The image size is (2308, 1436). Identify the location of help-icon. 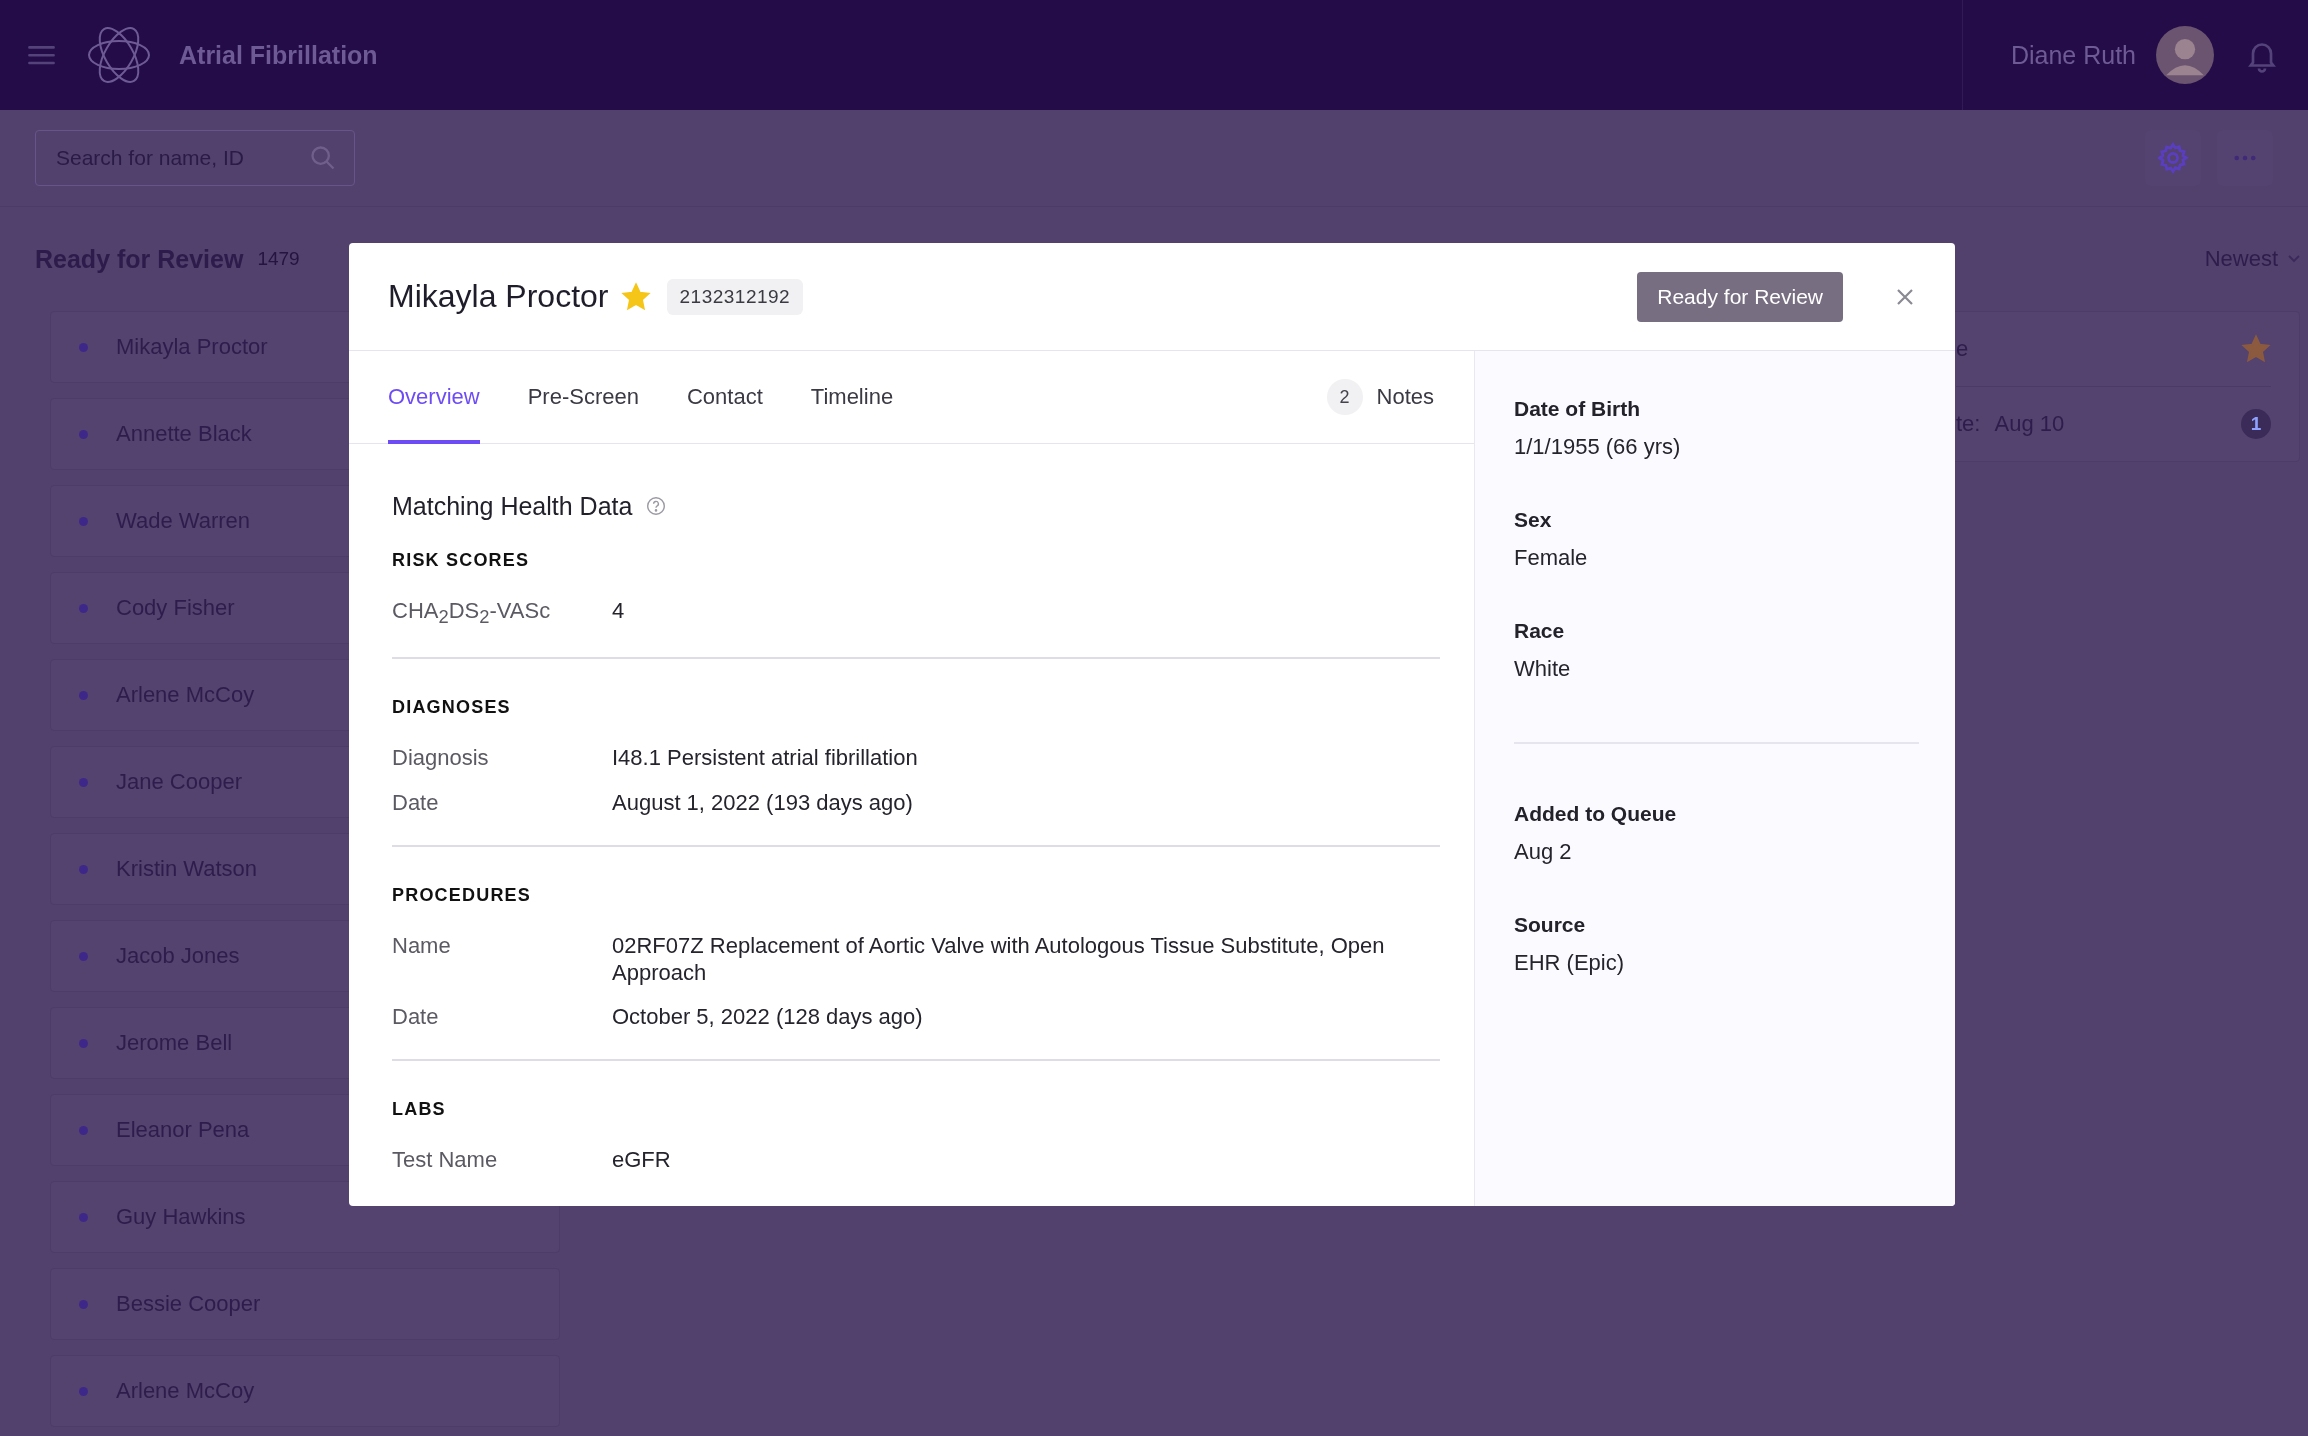
(656, 506).